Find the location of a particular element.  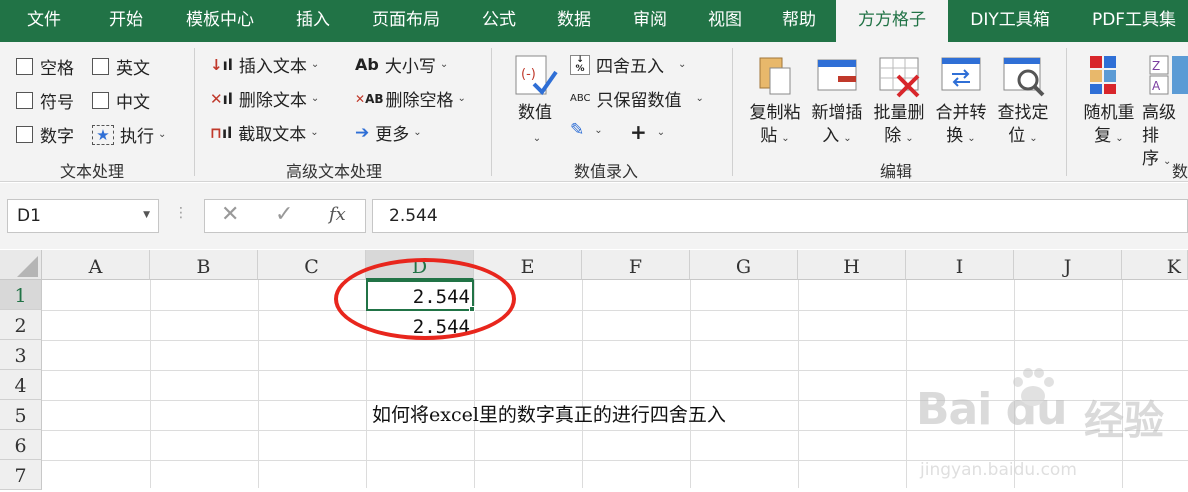

group-label-edit: 编辑 is located at coordinates (896, 171).